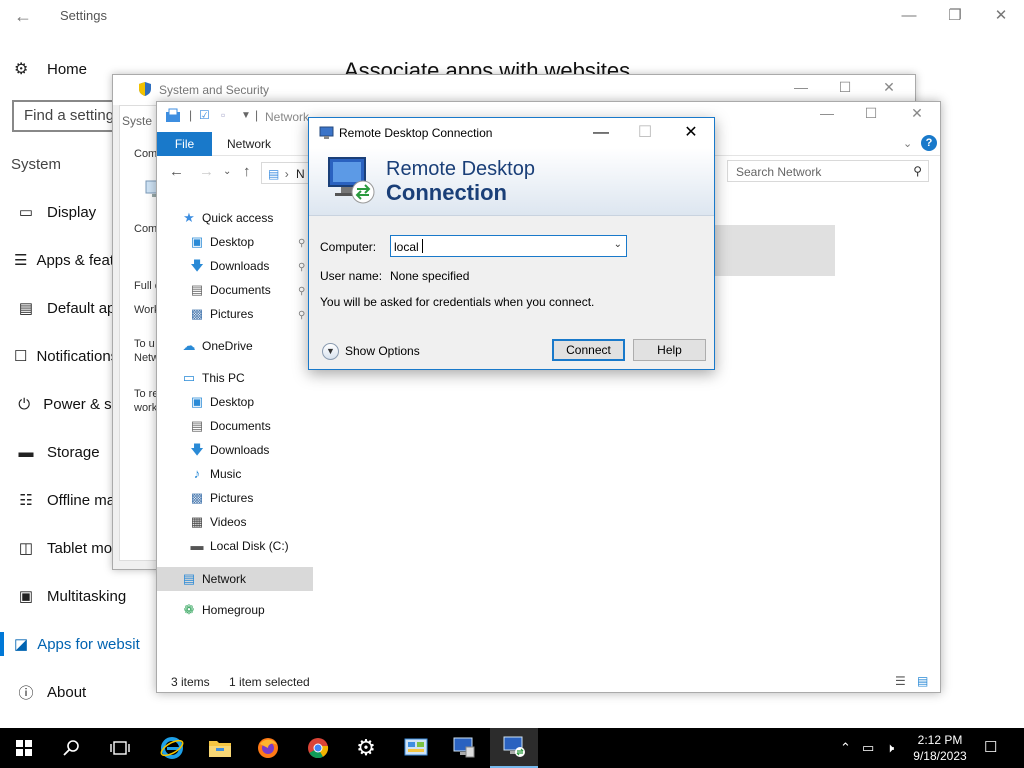 The height and width of the screenshot is (768, 1024). I want to click on clock: 2:12 PM 9/18/2023, so click(940, 748).